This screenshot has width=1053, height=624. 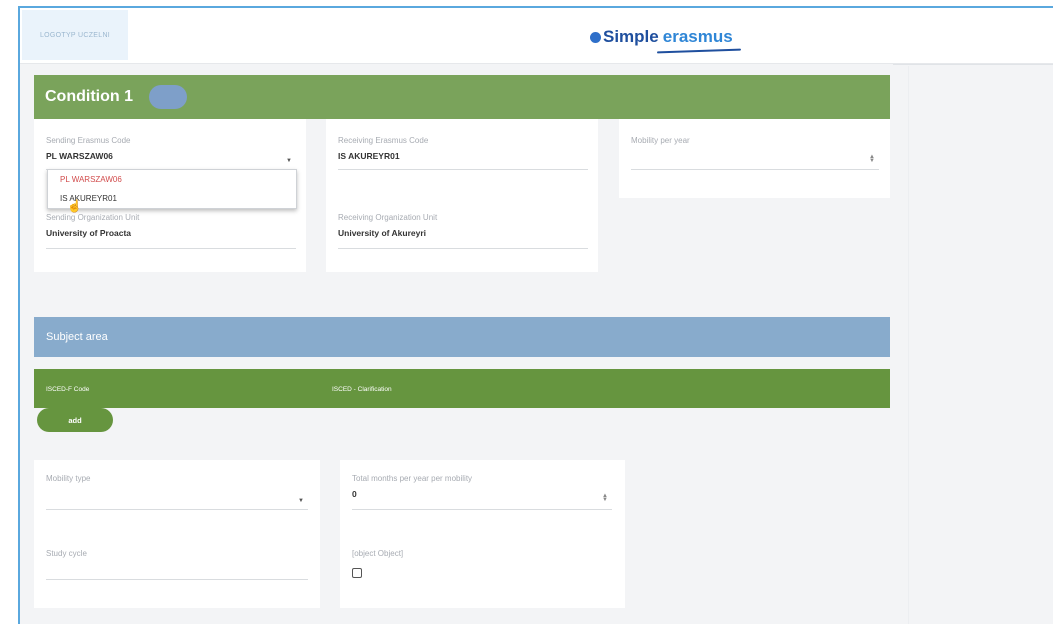 I want to click on dropdown-option: PL WARSZAW06, so click(x=172, y=179).